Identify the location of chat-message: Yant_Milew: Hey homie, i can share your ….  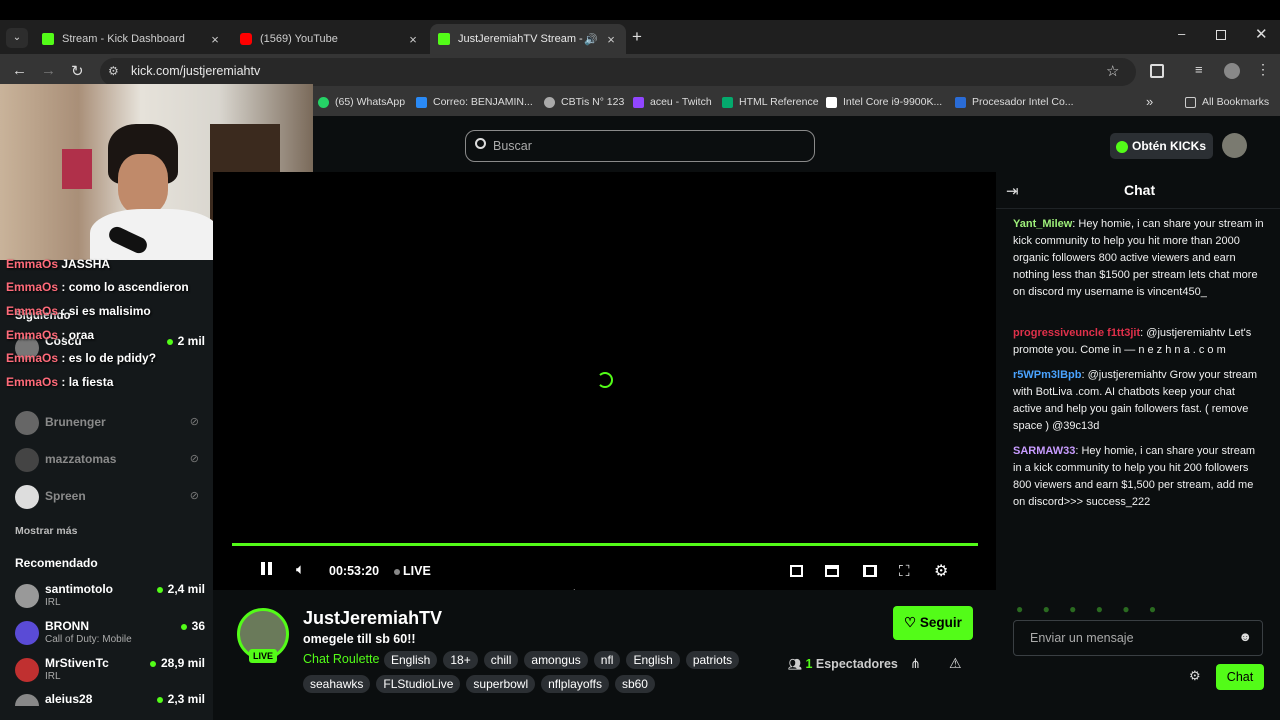
(1138, 258).